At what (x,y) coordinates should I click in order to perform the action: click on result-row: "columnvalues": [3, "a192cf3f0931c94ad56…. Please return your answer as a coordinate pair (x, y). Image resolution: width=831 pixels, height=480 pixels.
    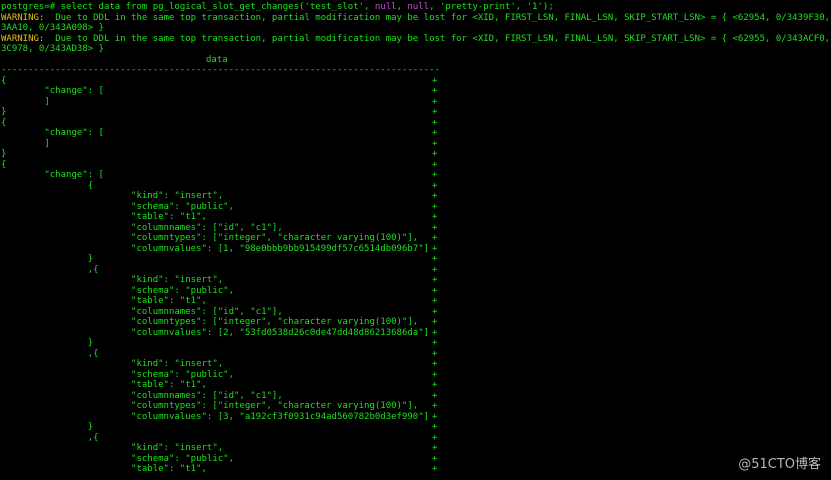
    Looking at the image, I should click on (416, 417).